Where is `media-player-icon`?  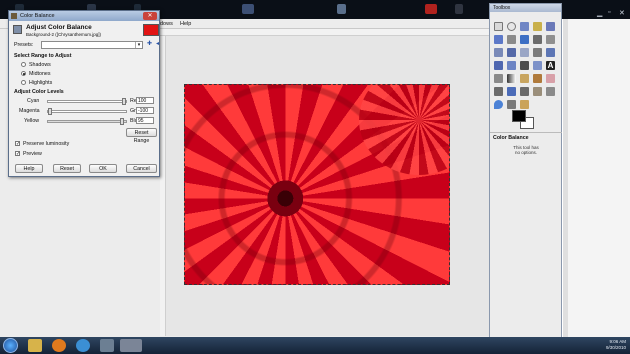 media-player-icon is located at coordinates (59, 345).